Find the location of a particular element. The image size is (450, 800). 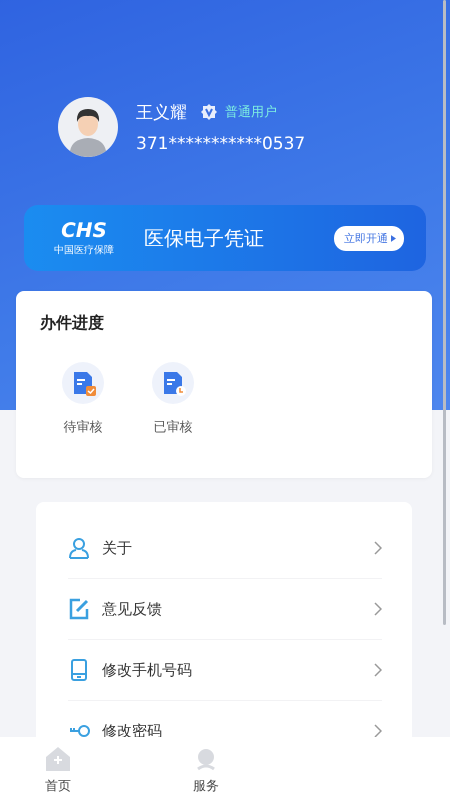

banner: CHS 中国医疗保障 医保电子凭证 立即开通 is located at coordinates (225, 238).